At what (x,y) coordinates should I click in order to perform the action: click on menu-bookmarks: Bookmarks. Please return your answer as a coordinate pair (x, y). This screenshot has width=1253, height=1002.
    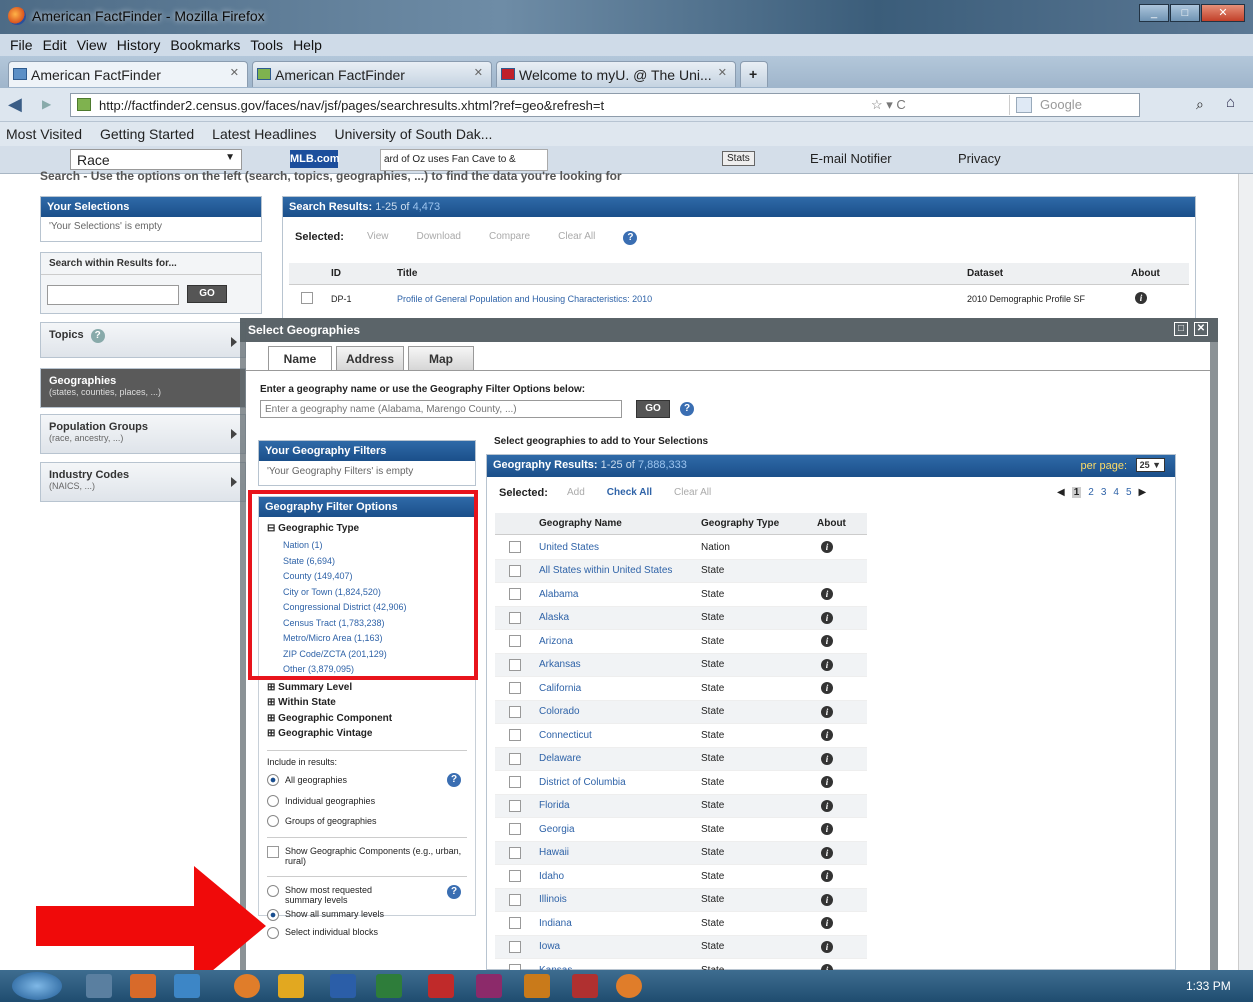
    Looking at the image, I should click on (205, 45).